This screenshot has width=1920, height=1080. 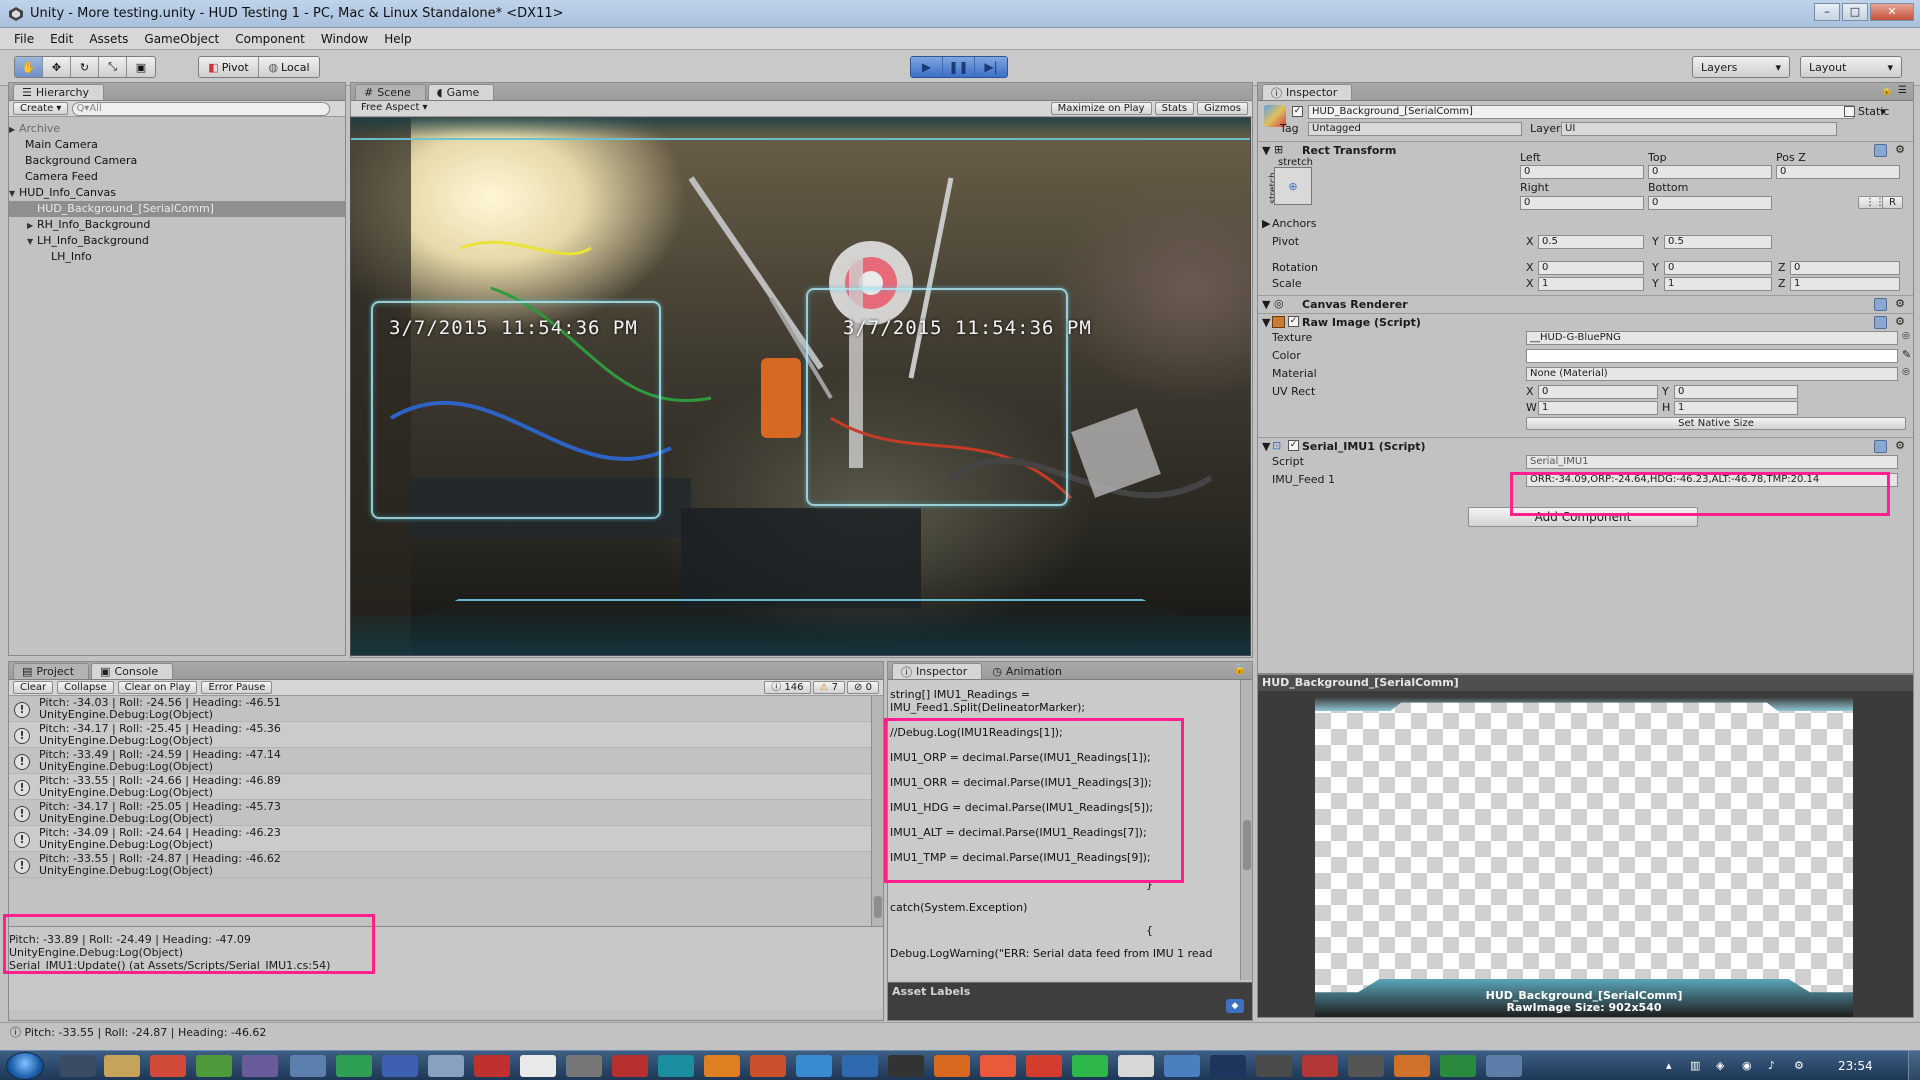 I want to click on hand-tool-icon: ✋, so click(x=29, y=67).